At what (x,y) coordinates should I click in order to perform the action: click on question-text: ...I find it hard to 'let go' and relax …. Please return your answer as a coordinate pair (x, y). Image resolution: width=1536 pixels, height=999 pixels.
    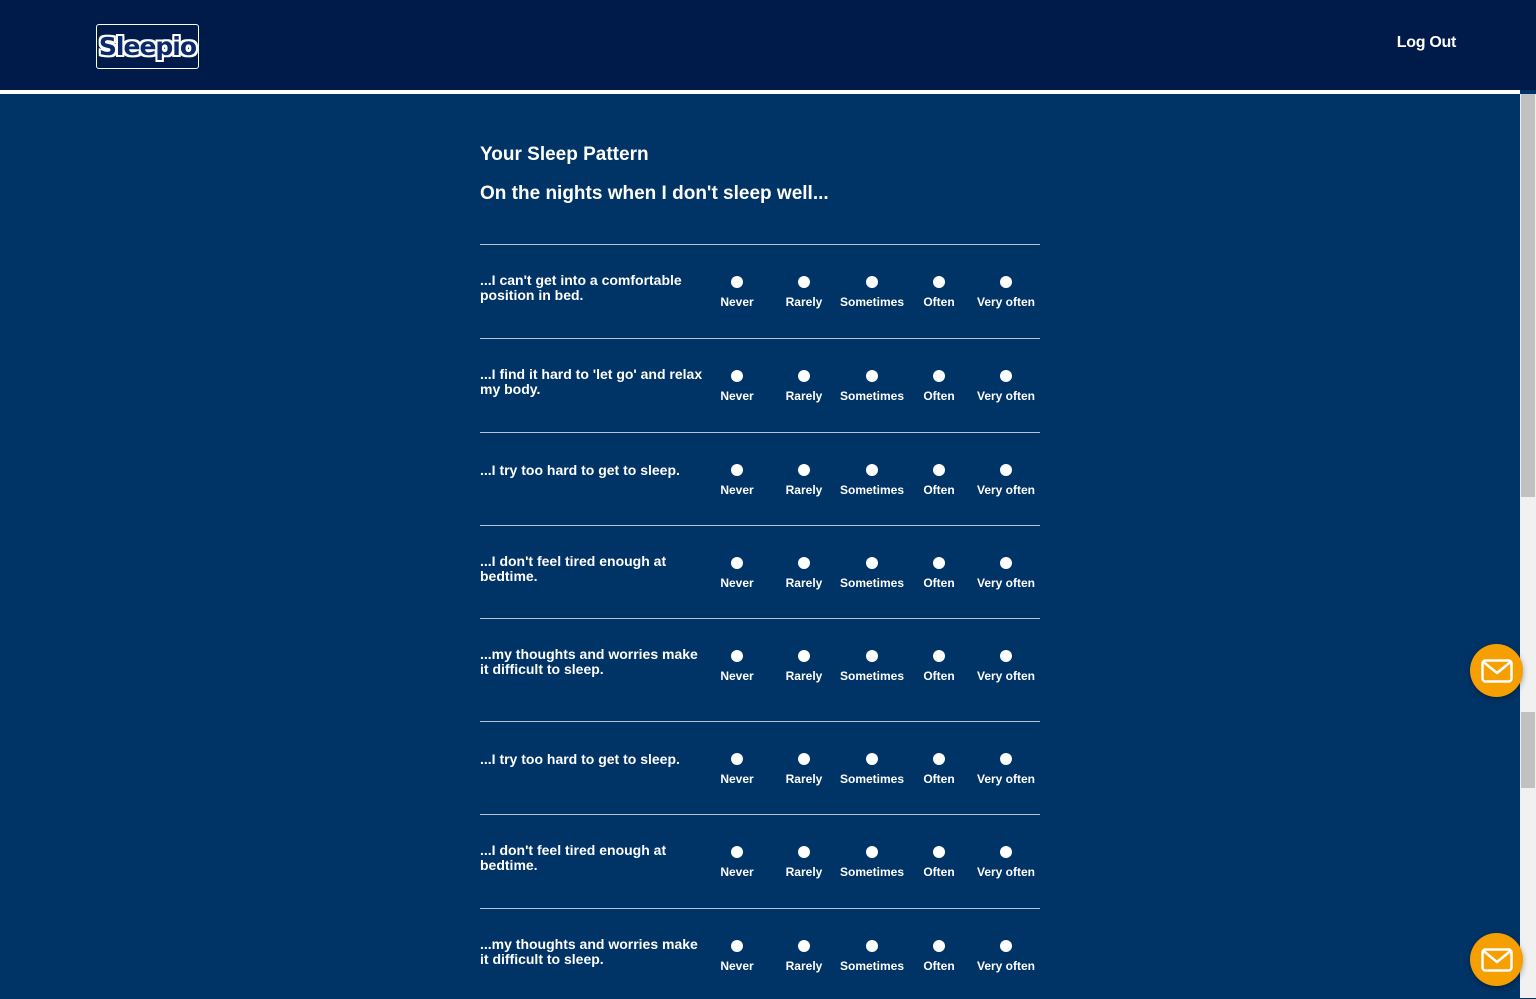
    Looking at the image, I should click on (591, 381).